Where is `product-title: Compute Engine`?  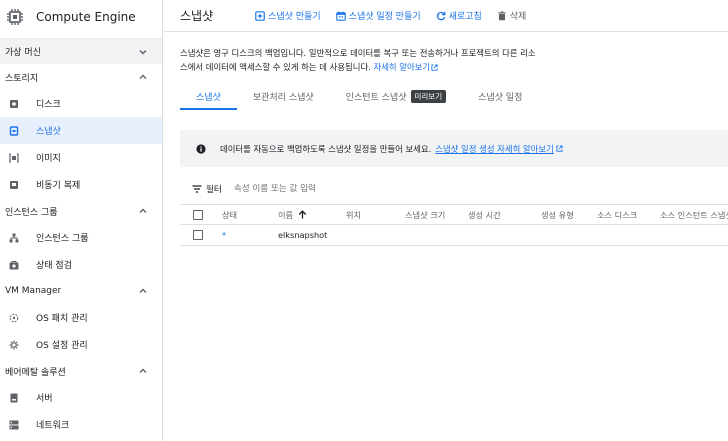
product-title: Compute Engine is located at coordinates (86, 17).